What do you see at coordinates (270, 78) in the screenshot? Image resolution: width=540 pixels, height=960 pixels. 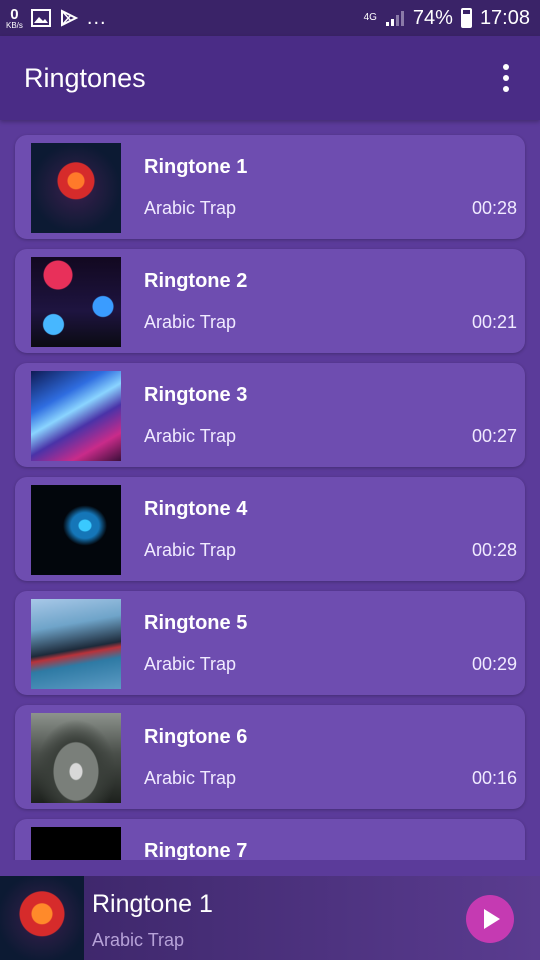 I see `app-bar: Ringtones` at bounding box center [270, 78].